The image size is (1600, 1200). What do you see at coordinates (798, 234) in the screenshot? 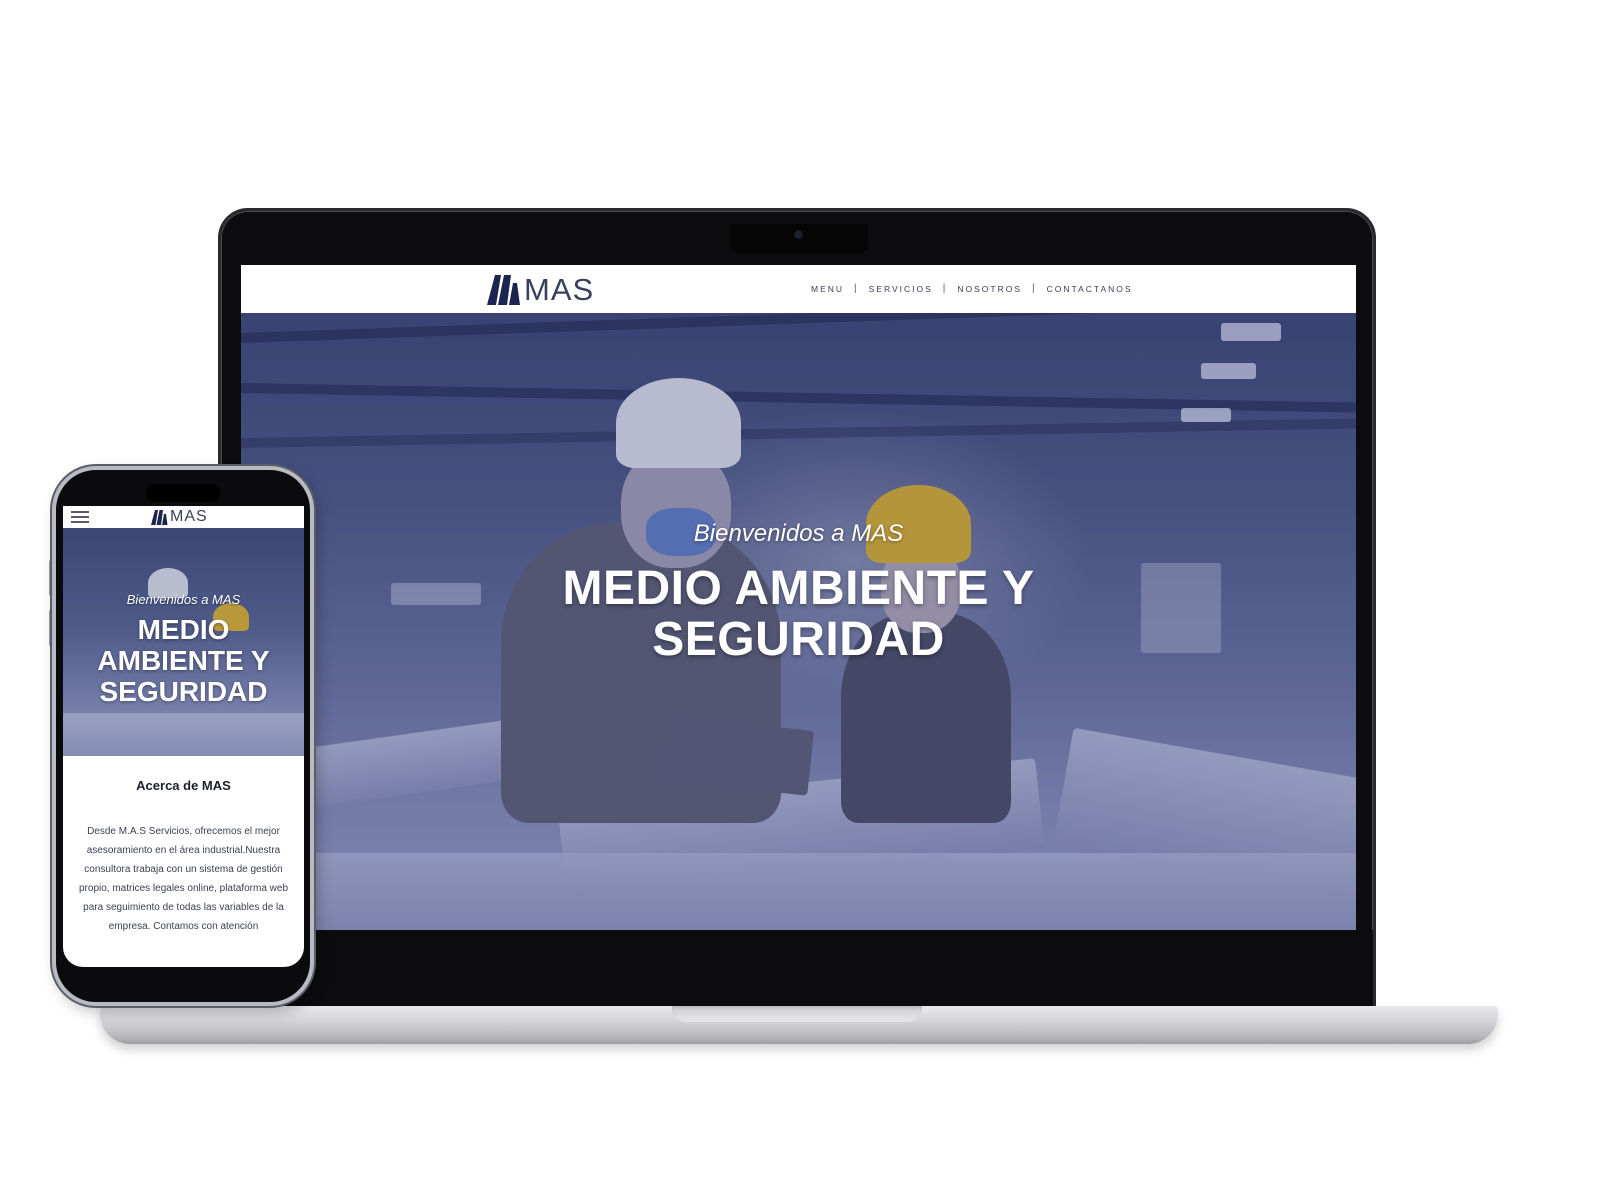
I see `camera-icon` at bounding box center [798, 234].